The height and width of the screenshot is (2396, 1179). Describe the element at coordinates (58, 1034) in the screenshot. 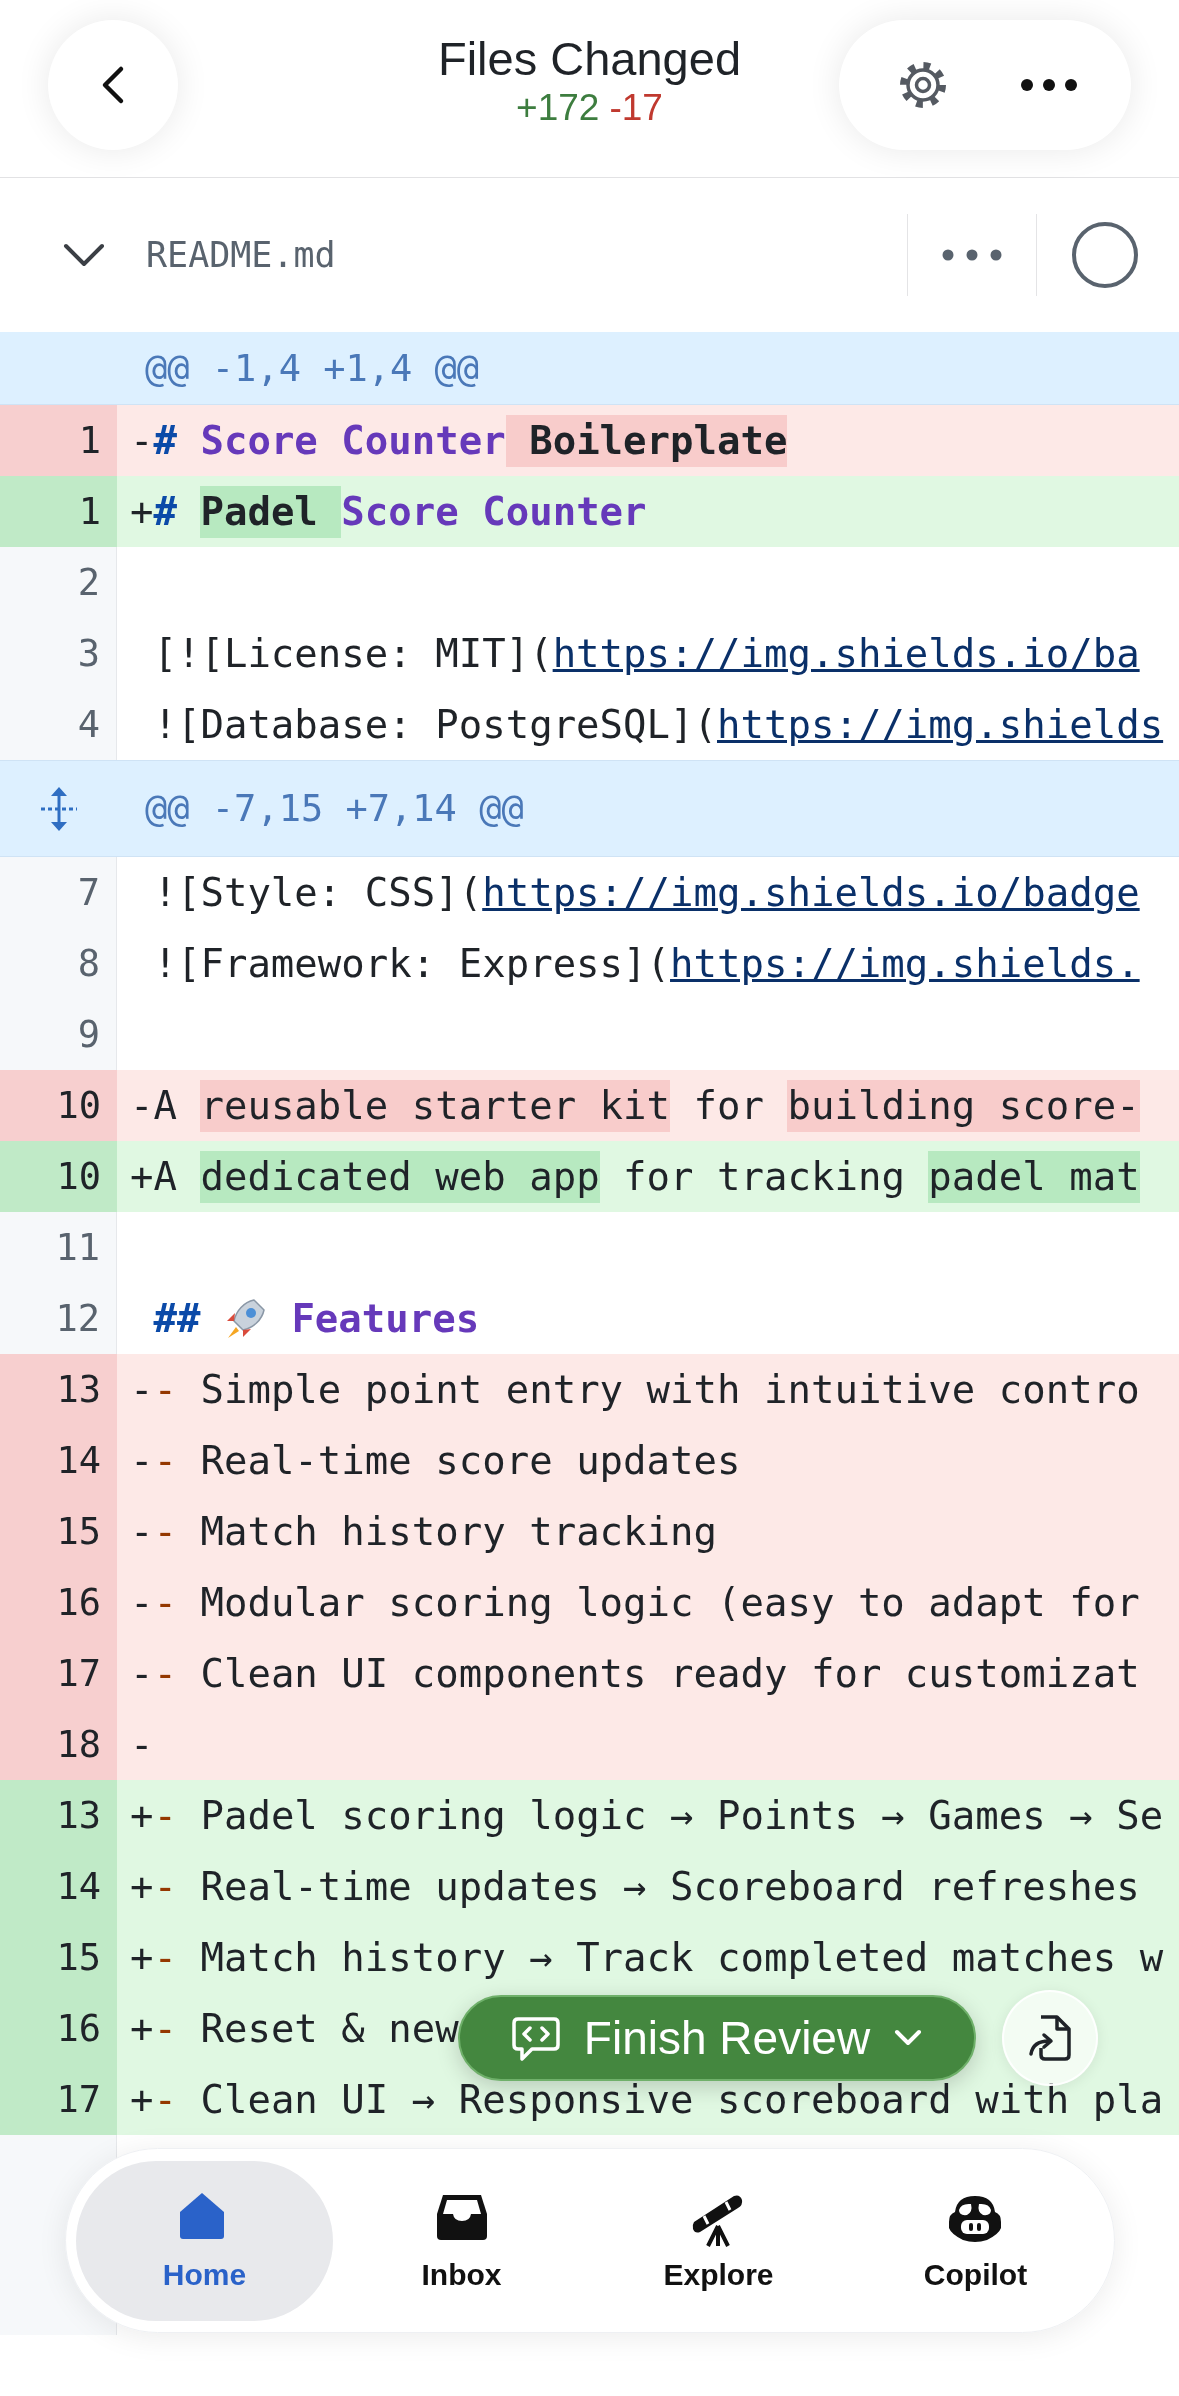

I see `line-number: 9` at that location.